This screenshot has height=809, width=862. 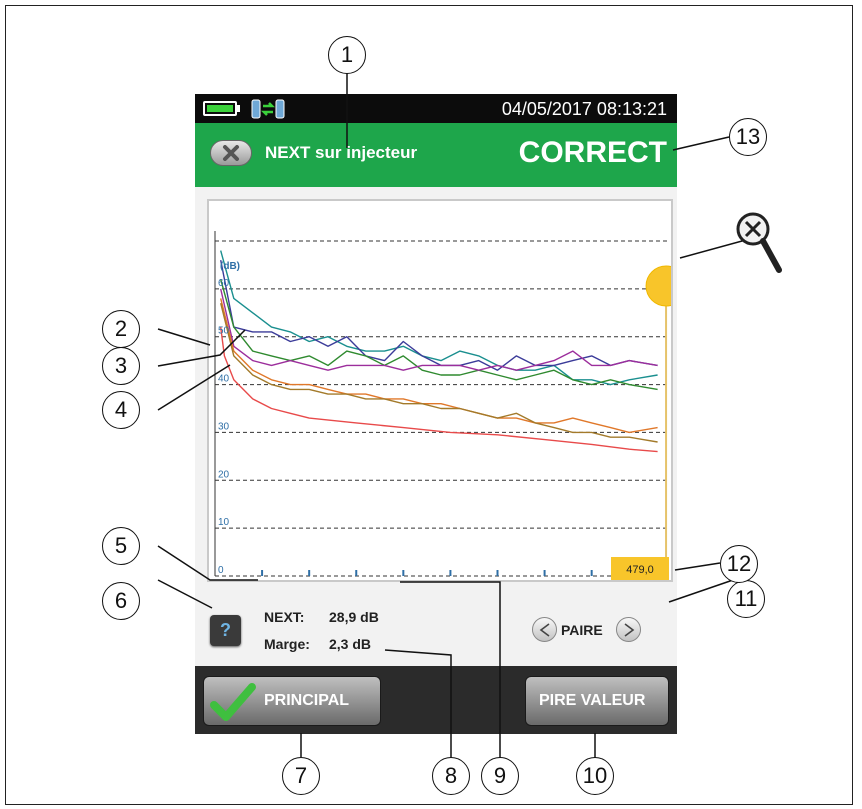 I want to click on callout-12: 12, so click(x=739, y=564).